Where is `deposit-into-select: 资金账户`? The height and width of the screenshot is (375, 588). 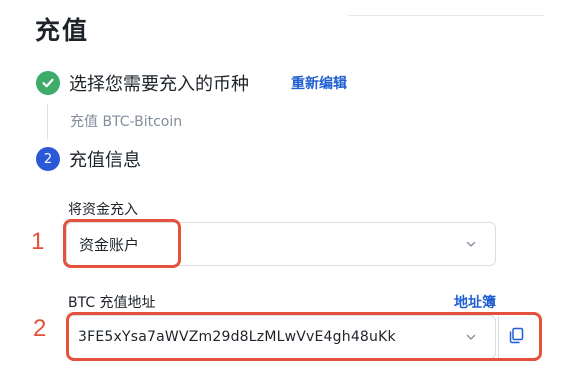 deposit-into-select: 资金账户 is located at coordinates (281, 244).